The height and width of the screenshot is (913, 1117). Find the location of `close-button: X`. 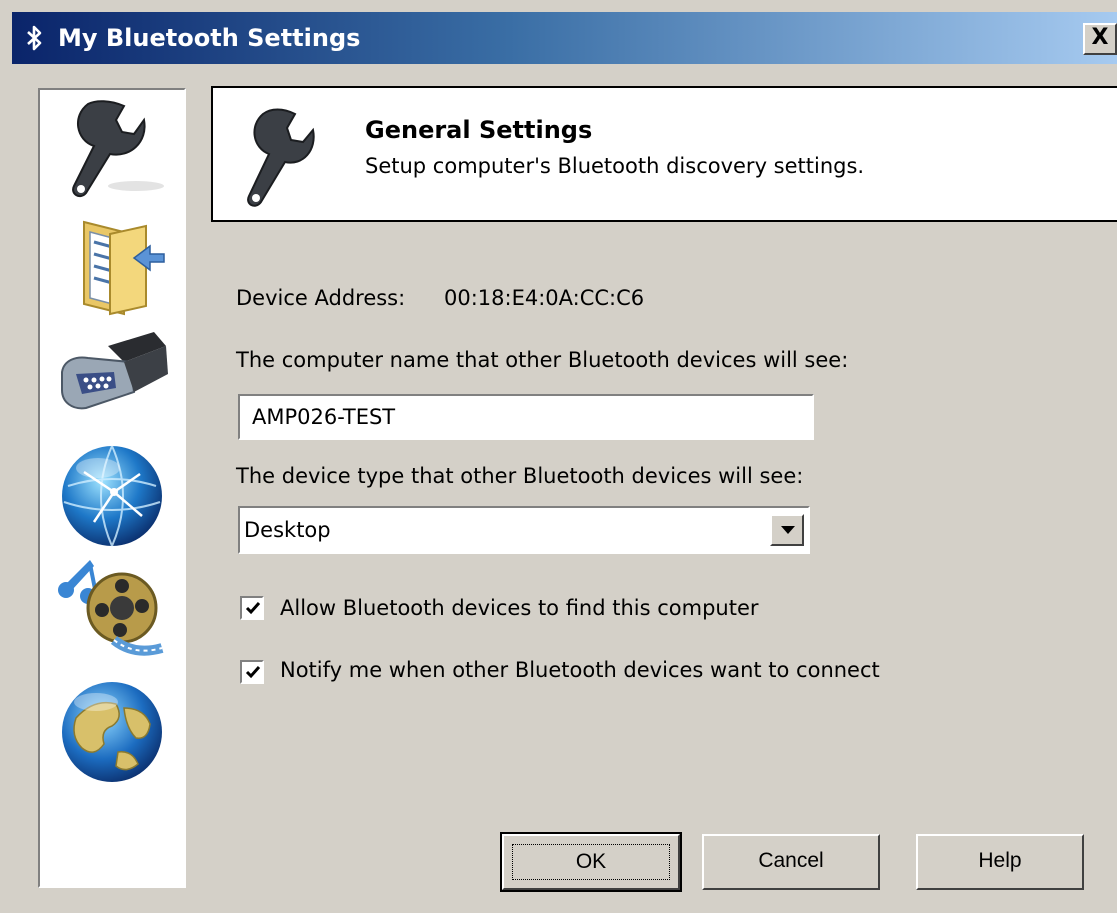

close-button: X is located at coordinates (1100, 39).